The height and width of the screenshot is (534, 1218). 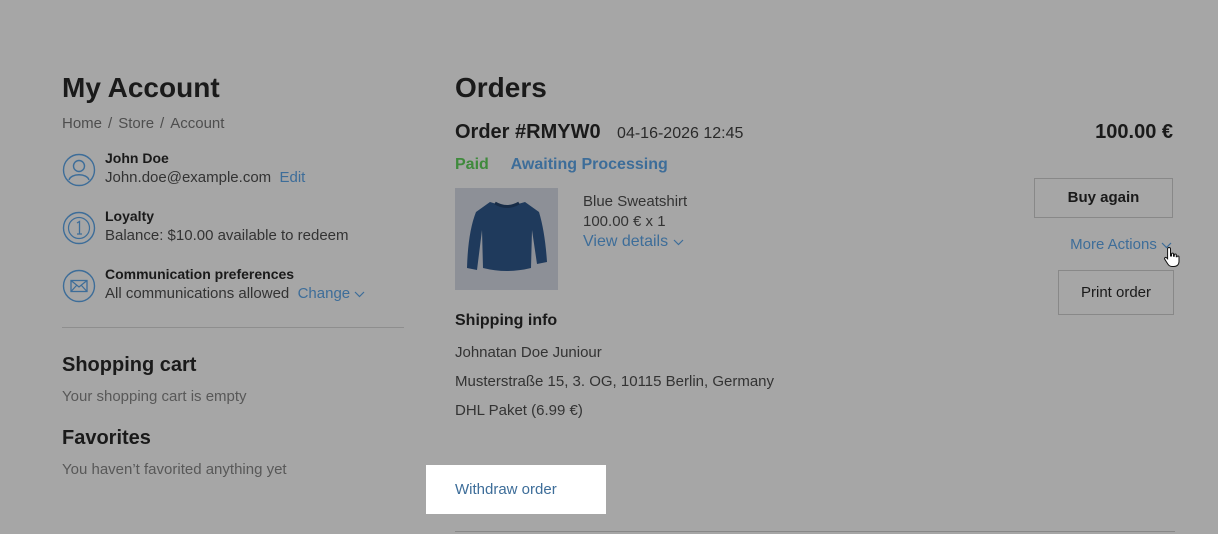 I want to click on order-header: Order #RMYW0 04-16-2026 12:45 100.00 €, so click(x=815, y=134).